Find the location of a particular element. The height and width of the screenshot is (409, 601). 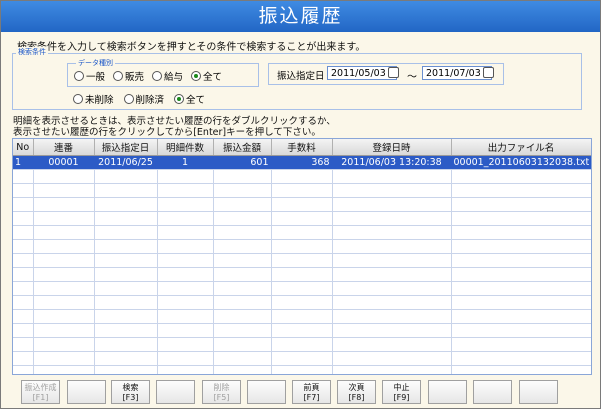

col-header-output-file: 出力ファイル名 is located at coordinates (521, 147).